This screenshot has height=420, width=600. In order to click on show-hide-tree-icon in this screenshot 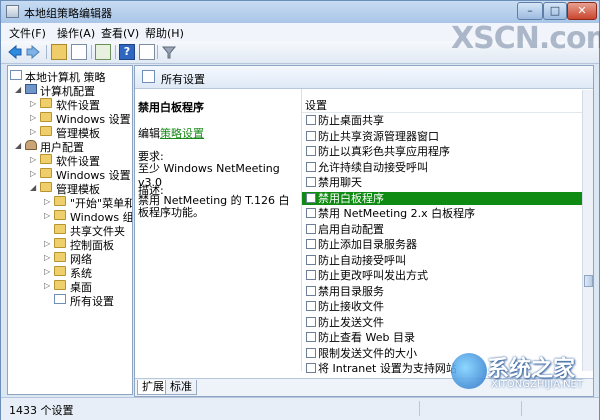, I will do `click(79, 52)`.